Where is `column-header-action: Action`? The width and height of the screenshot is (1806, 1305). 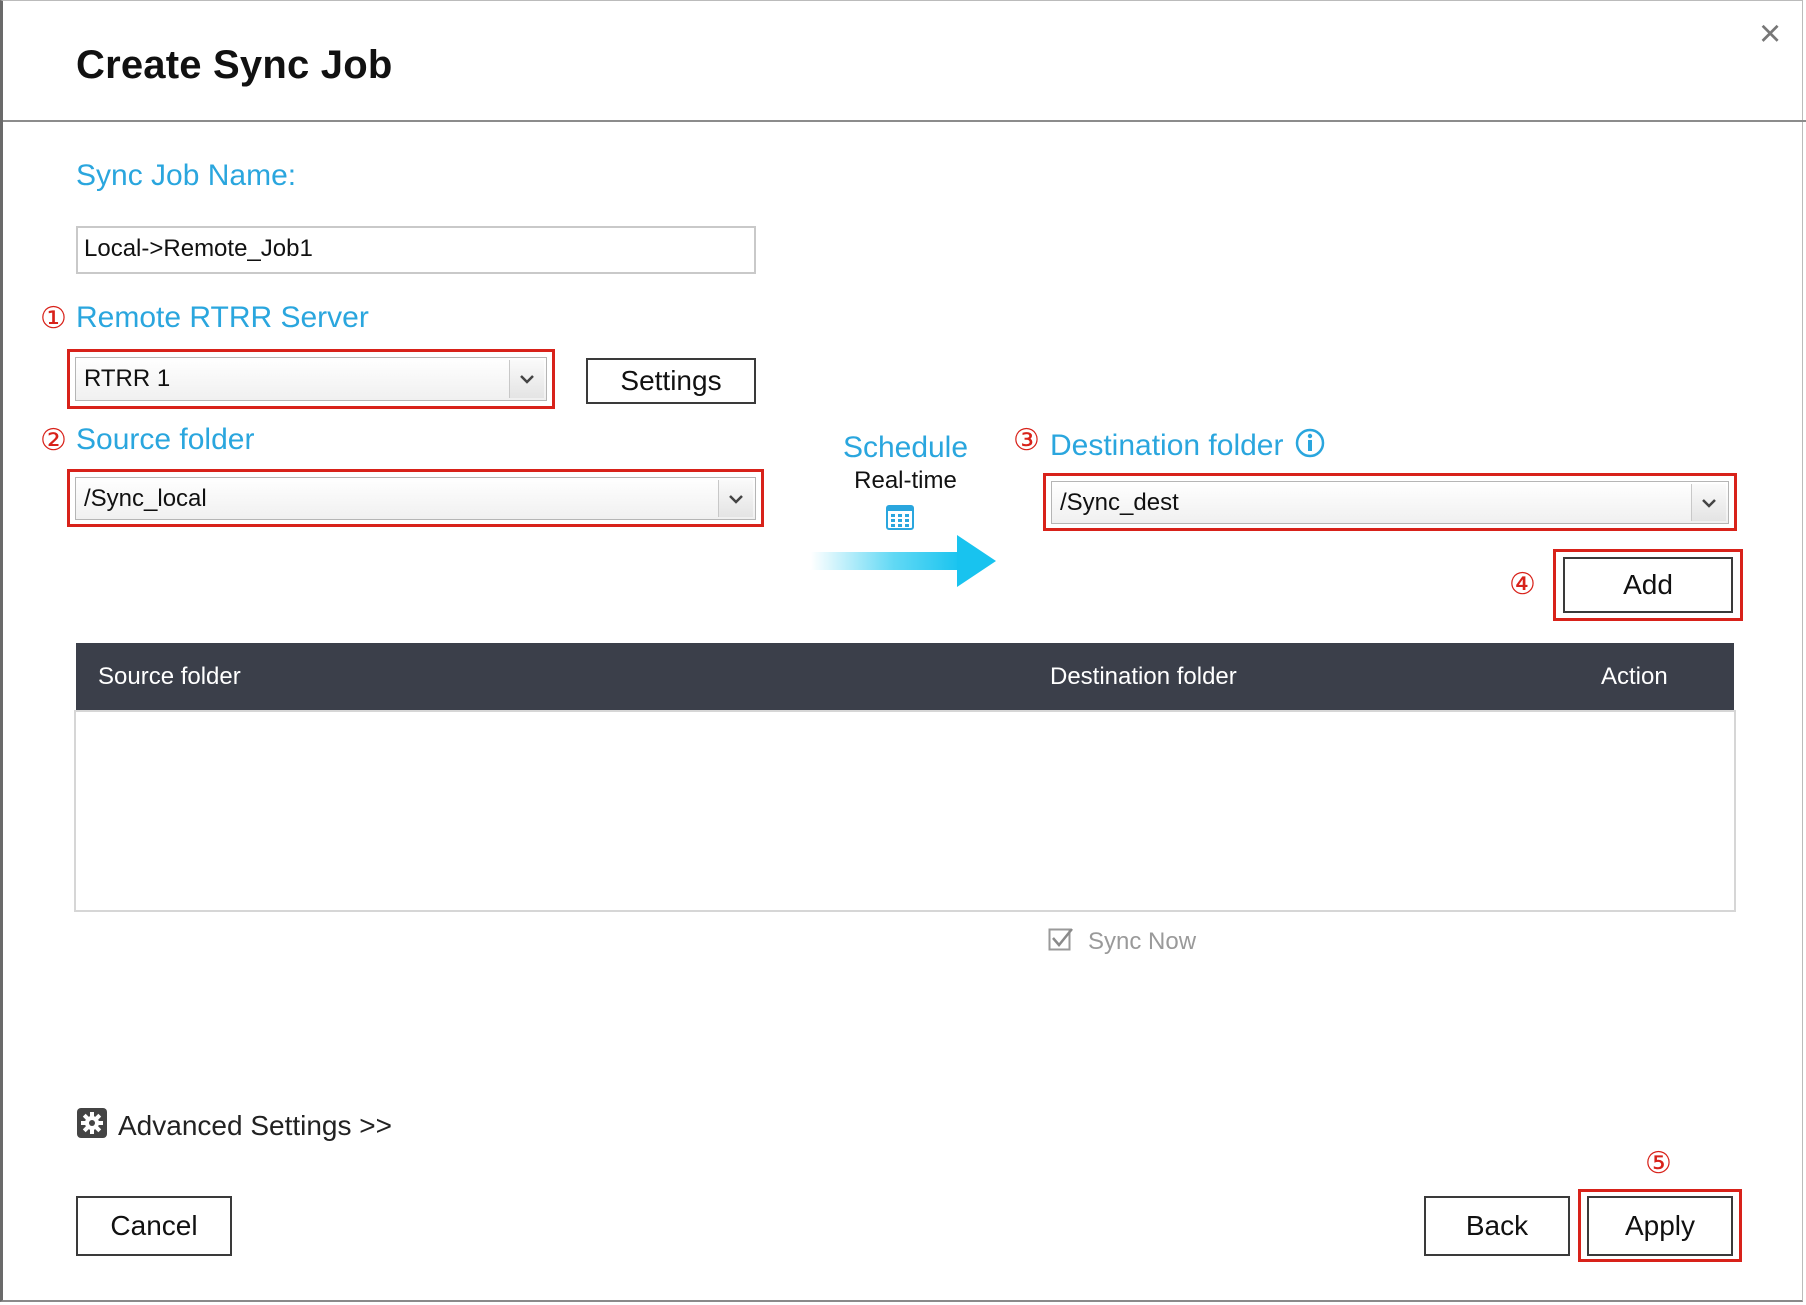
column-header-action: Action is located at coordinates (1634, 676).